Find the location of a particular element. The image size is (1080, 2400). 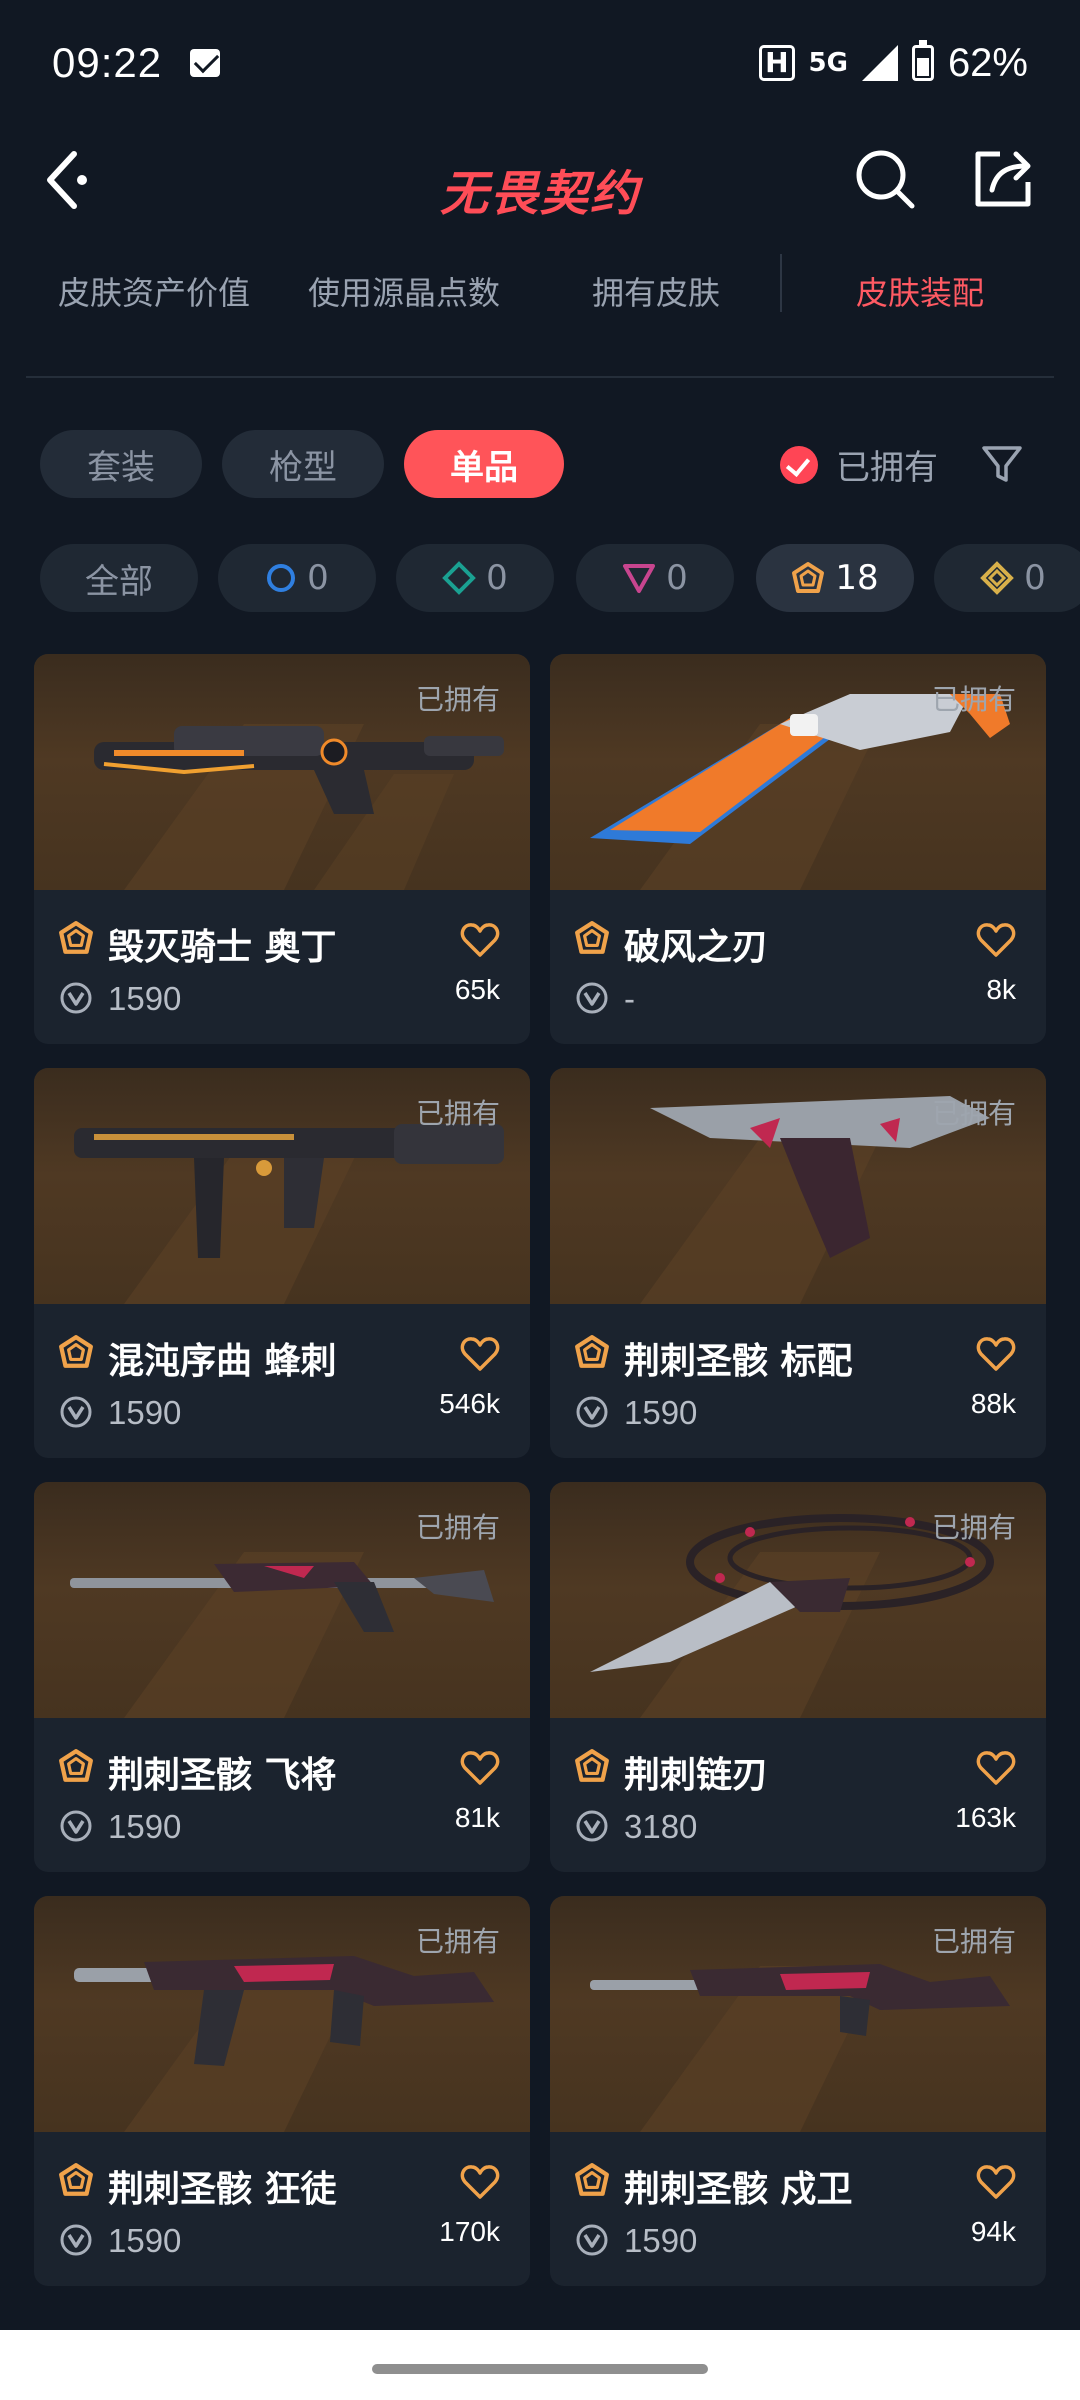

skin-card: 已拥有 毁灭骑士 奥丁 1590 65k is located at coordinates (282, 849).